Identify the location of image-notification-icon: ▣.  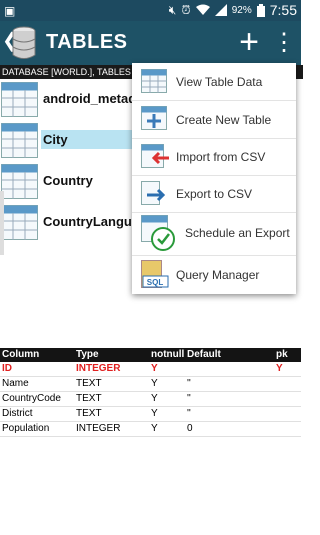
(10, 11).